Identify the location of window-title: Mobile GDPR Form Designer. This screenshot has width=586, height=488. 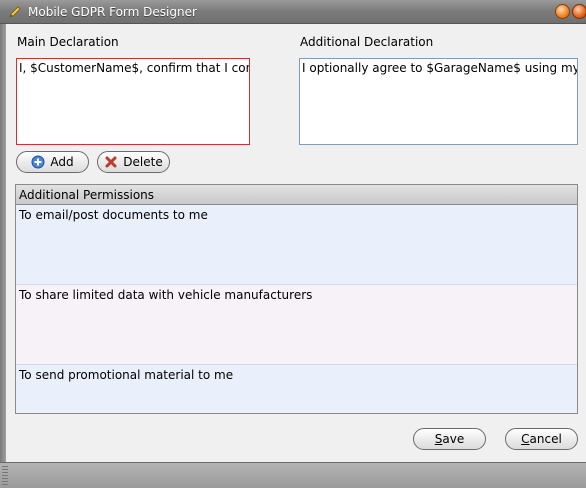
(112, 12).